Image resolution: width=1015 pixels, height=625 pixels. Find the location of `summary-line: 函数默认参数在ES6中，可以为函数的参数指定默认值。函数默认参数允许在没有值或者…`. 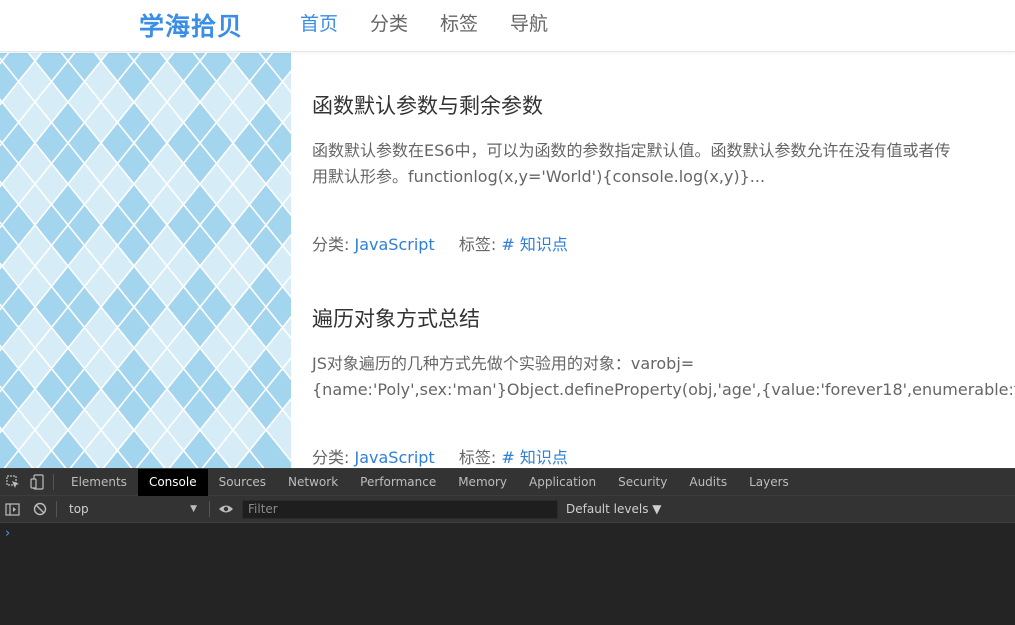

summary-line: 函数默认参数在ES6中，可以为函数的参数指定默认值。函数默认参数允许在没有值或者… is located at coordinates (631, 150).